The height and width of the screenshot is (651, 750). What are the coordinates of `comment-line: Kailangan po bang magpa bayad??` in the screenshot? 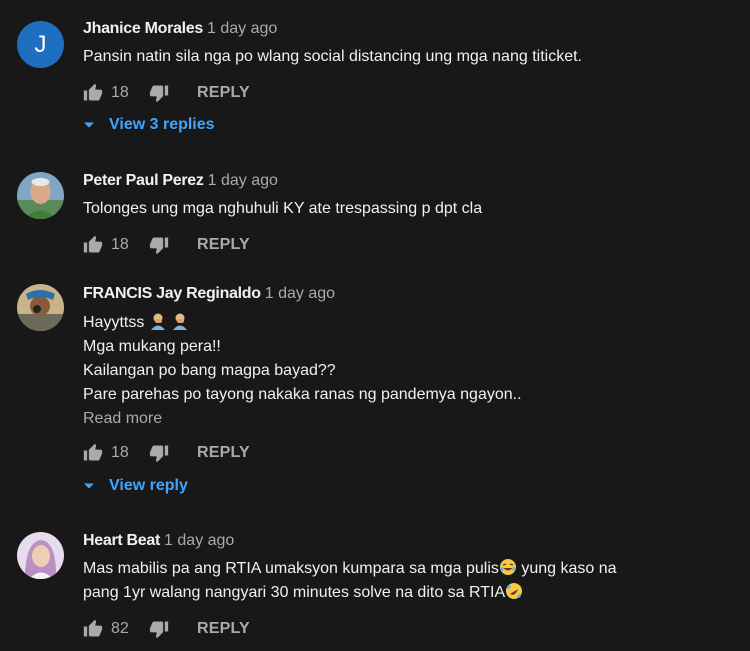 It's located at (209, 370).